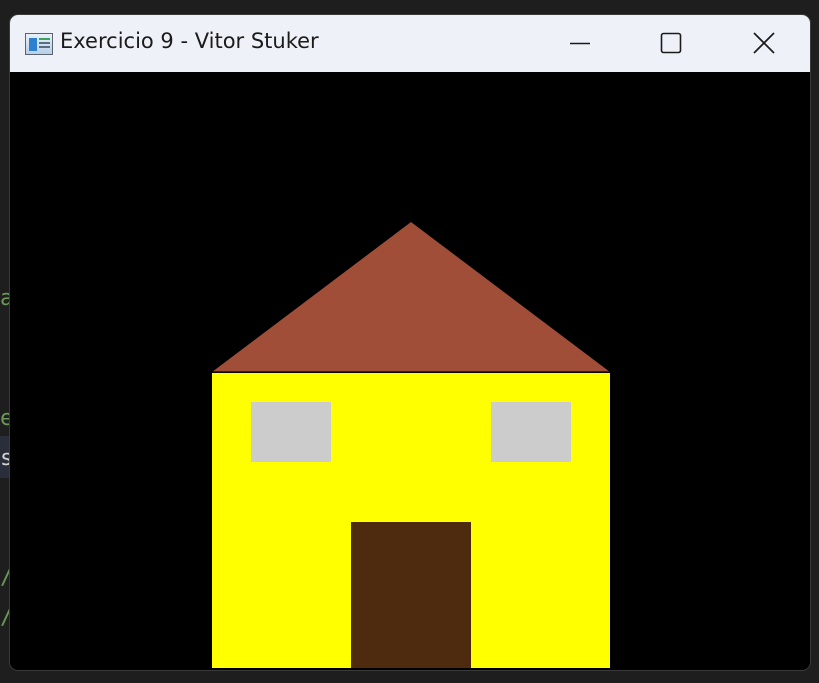 The width and height of the screenshot is (819, 683). I want to click on close-button, so click(763, 43).